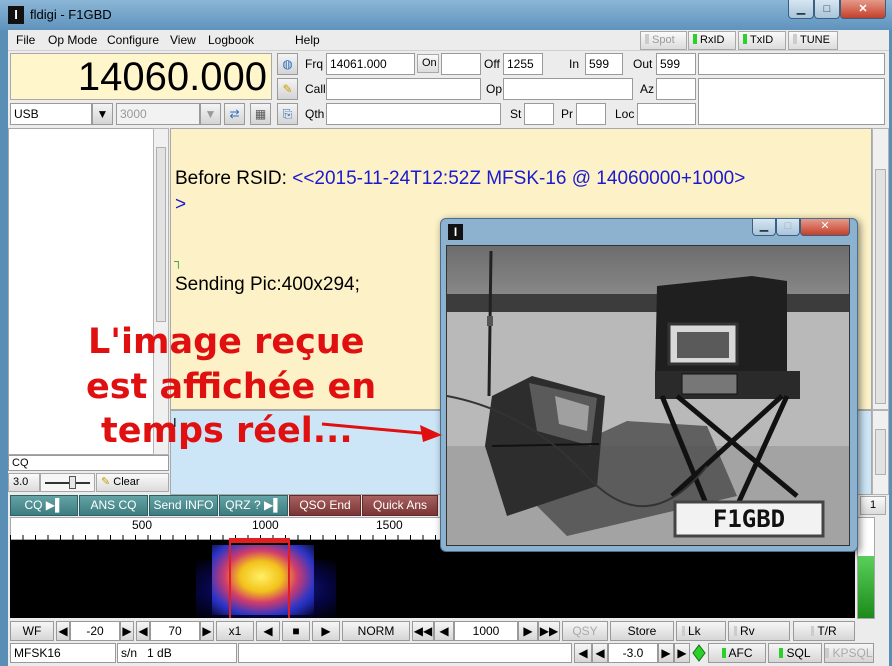 The height and width of the screenshot is (666, 892). What do you see at coordinates (749, 519) in the screenshot?
I see `license-plate-text: F1GBD` at bounding box center [749, 519].